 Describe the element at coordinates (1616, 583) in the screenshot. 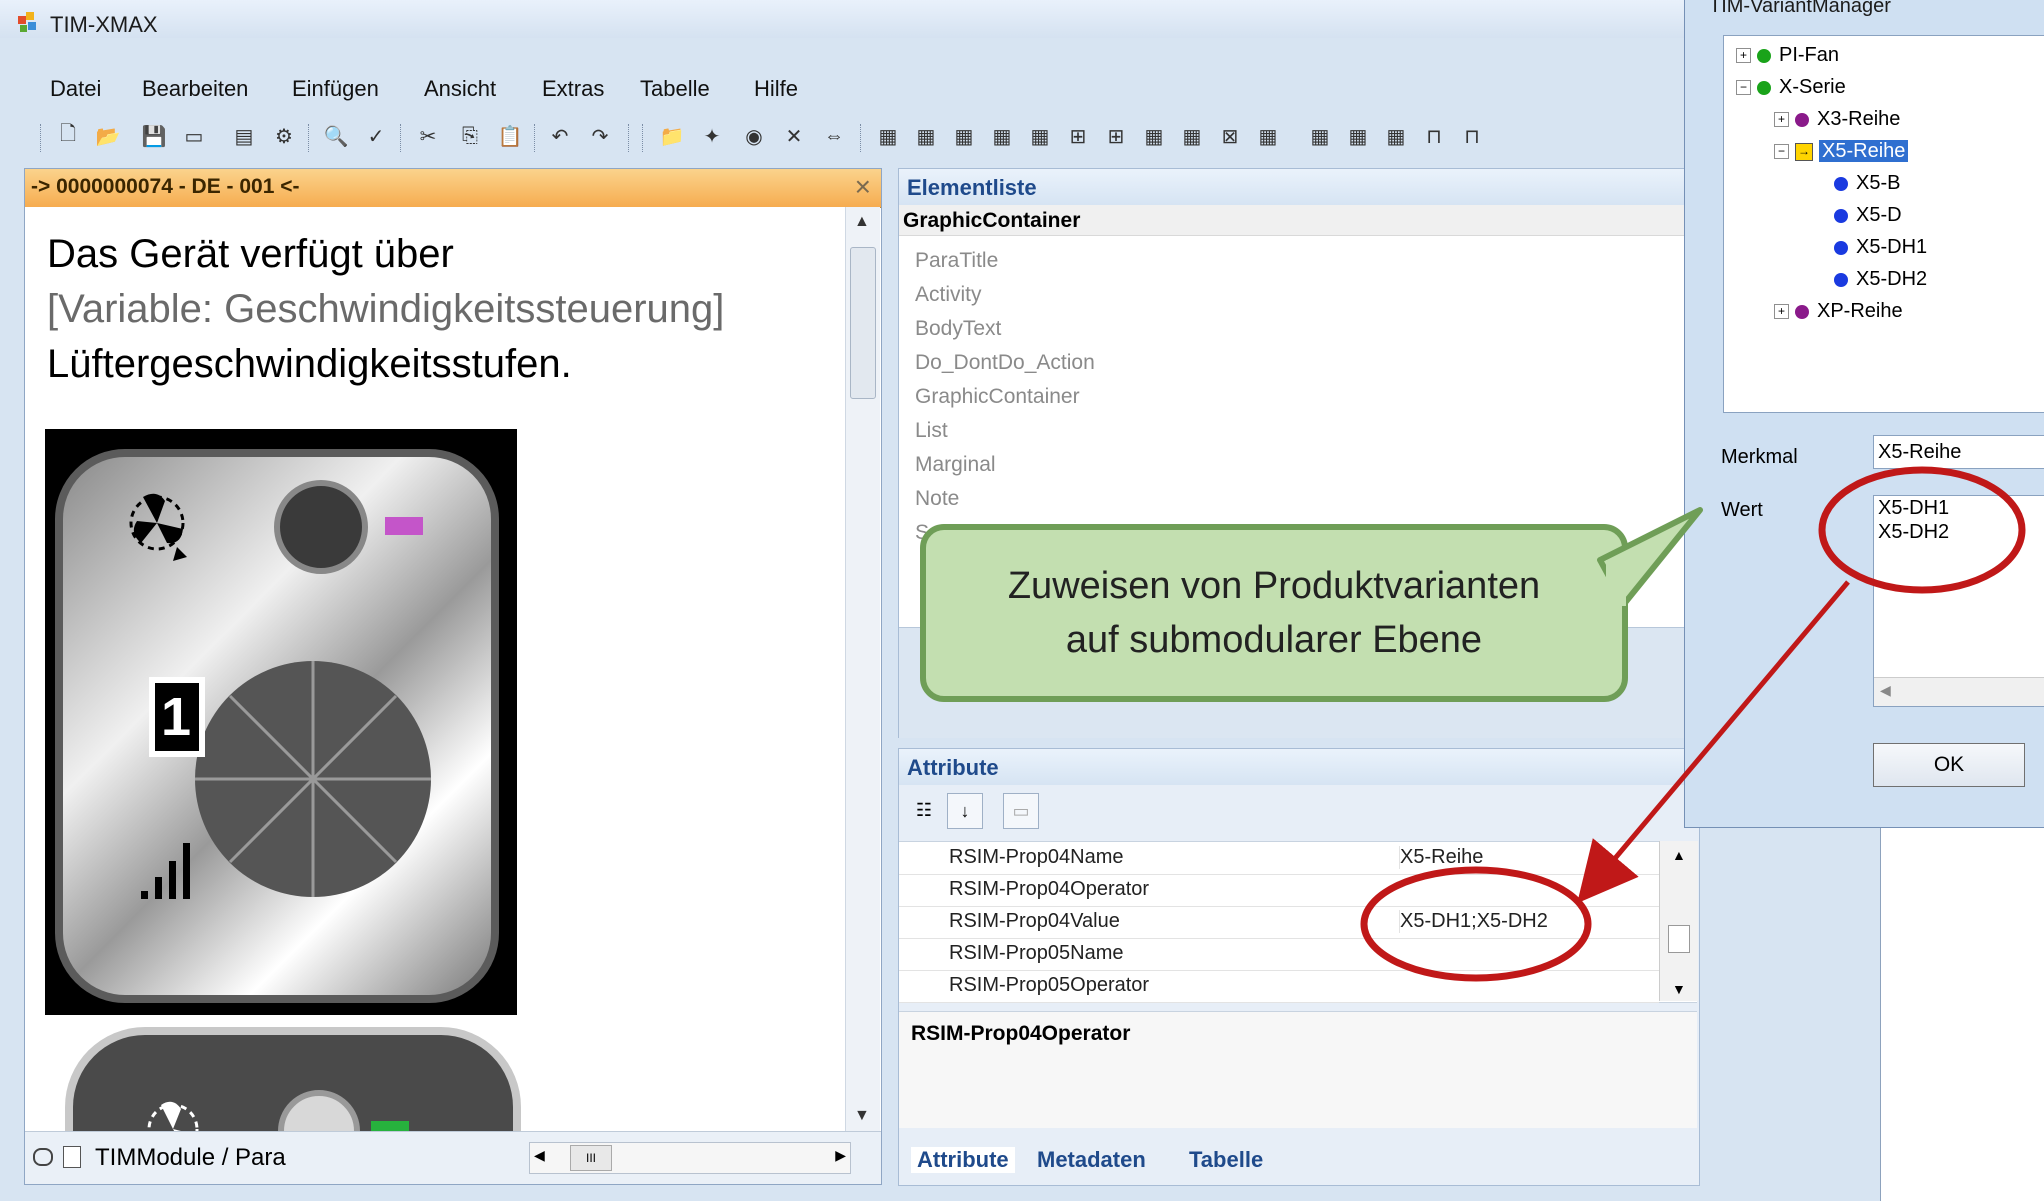

I see `callout-pointer-join` at that location.